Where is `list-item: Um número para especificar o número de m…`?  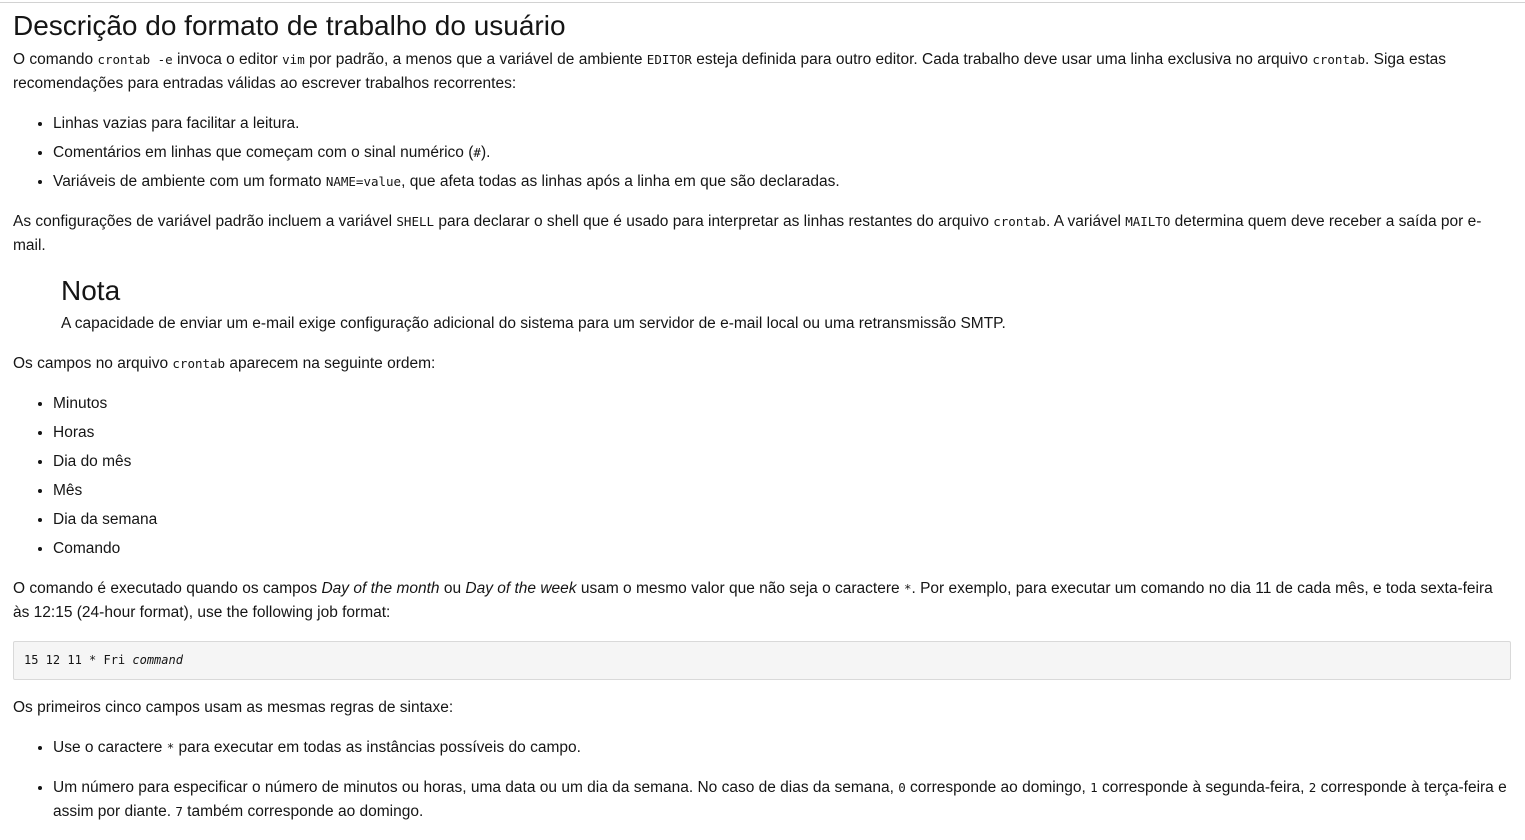
list-item: Um número para especificar o número de m… is located at coordinates (782, 800).